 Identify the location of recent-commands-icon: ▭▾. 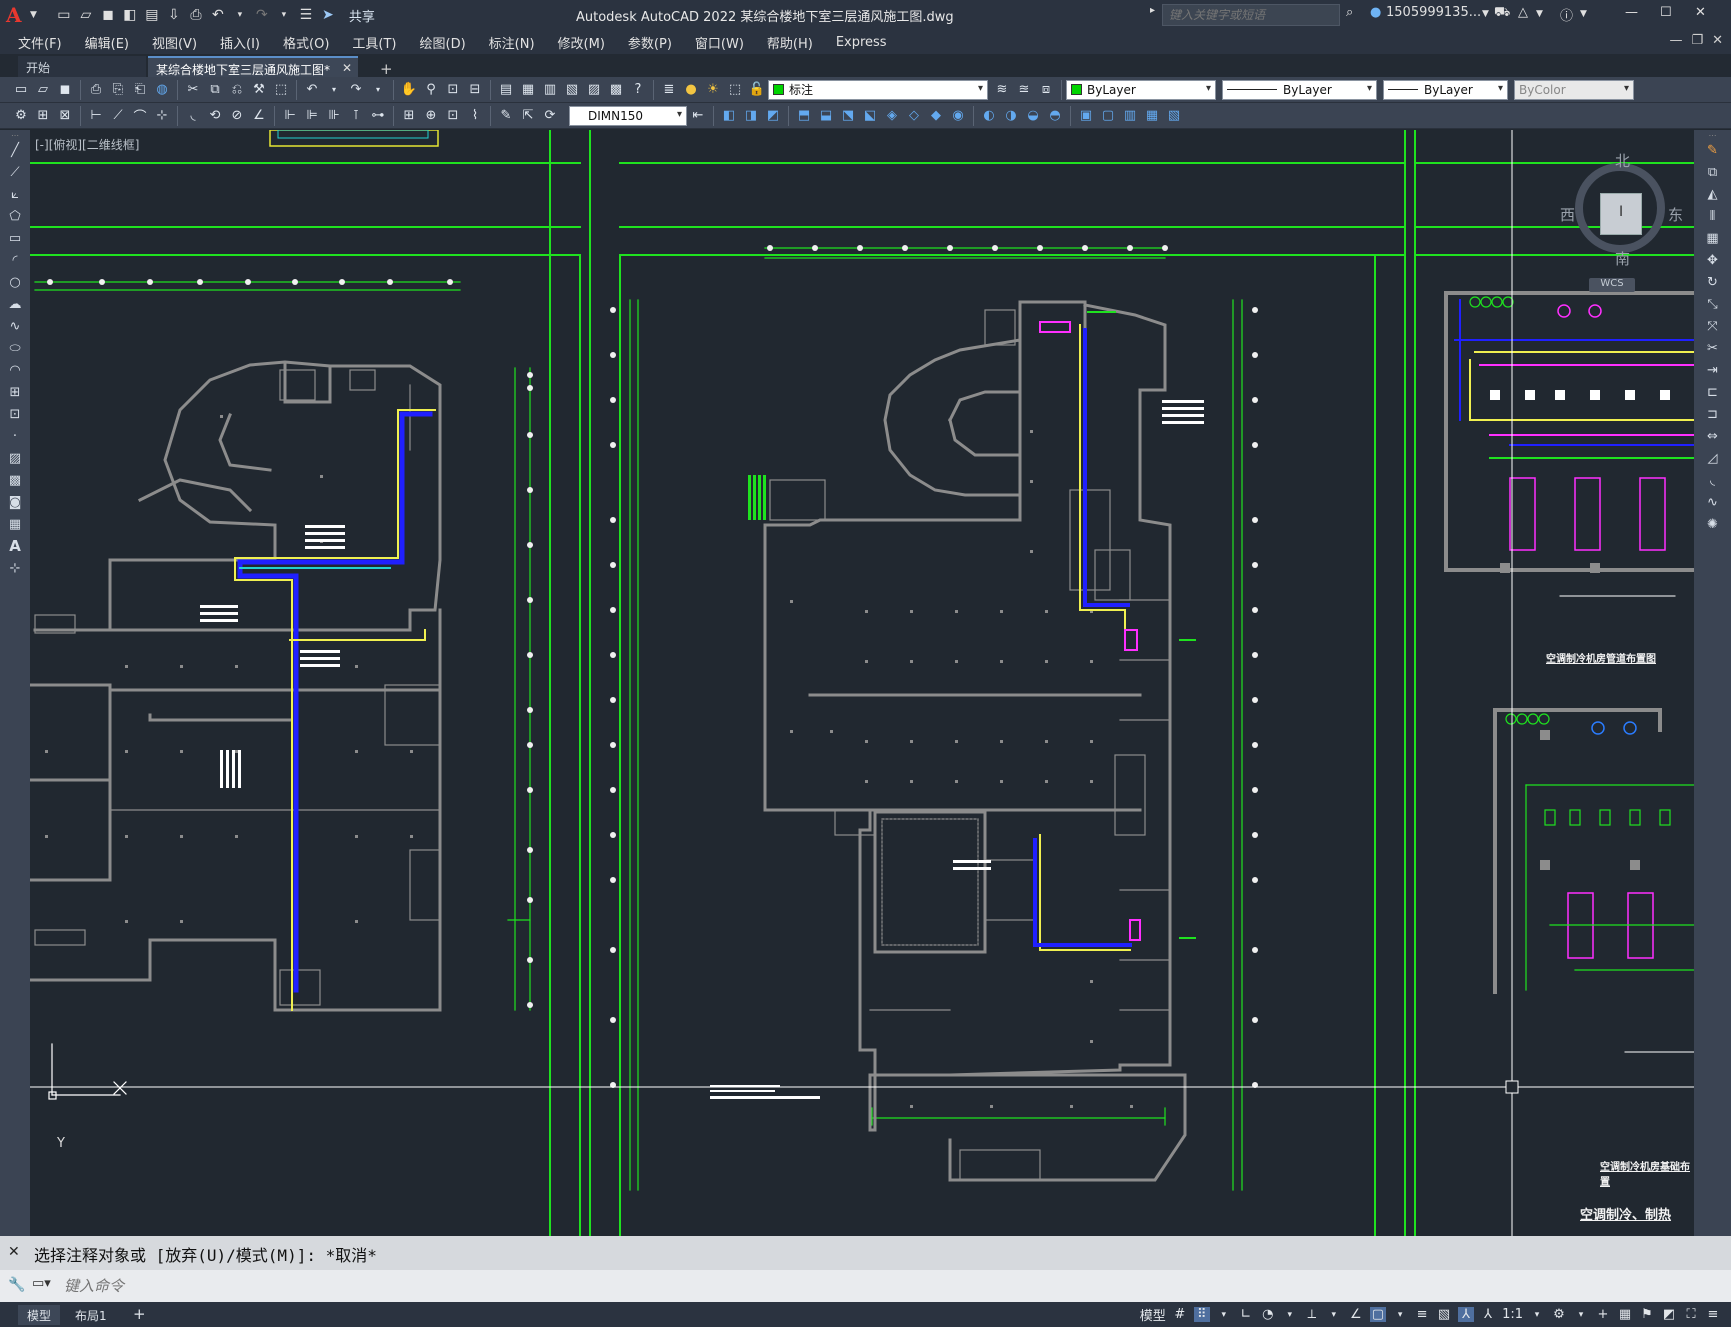
(41, 1283).